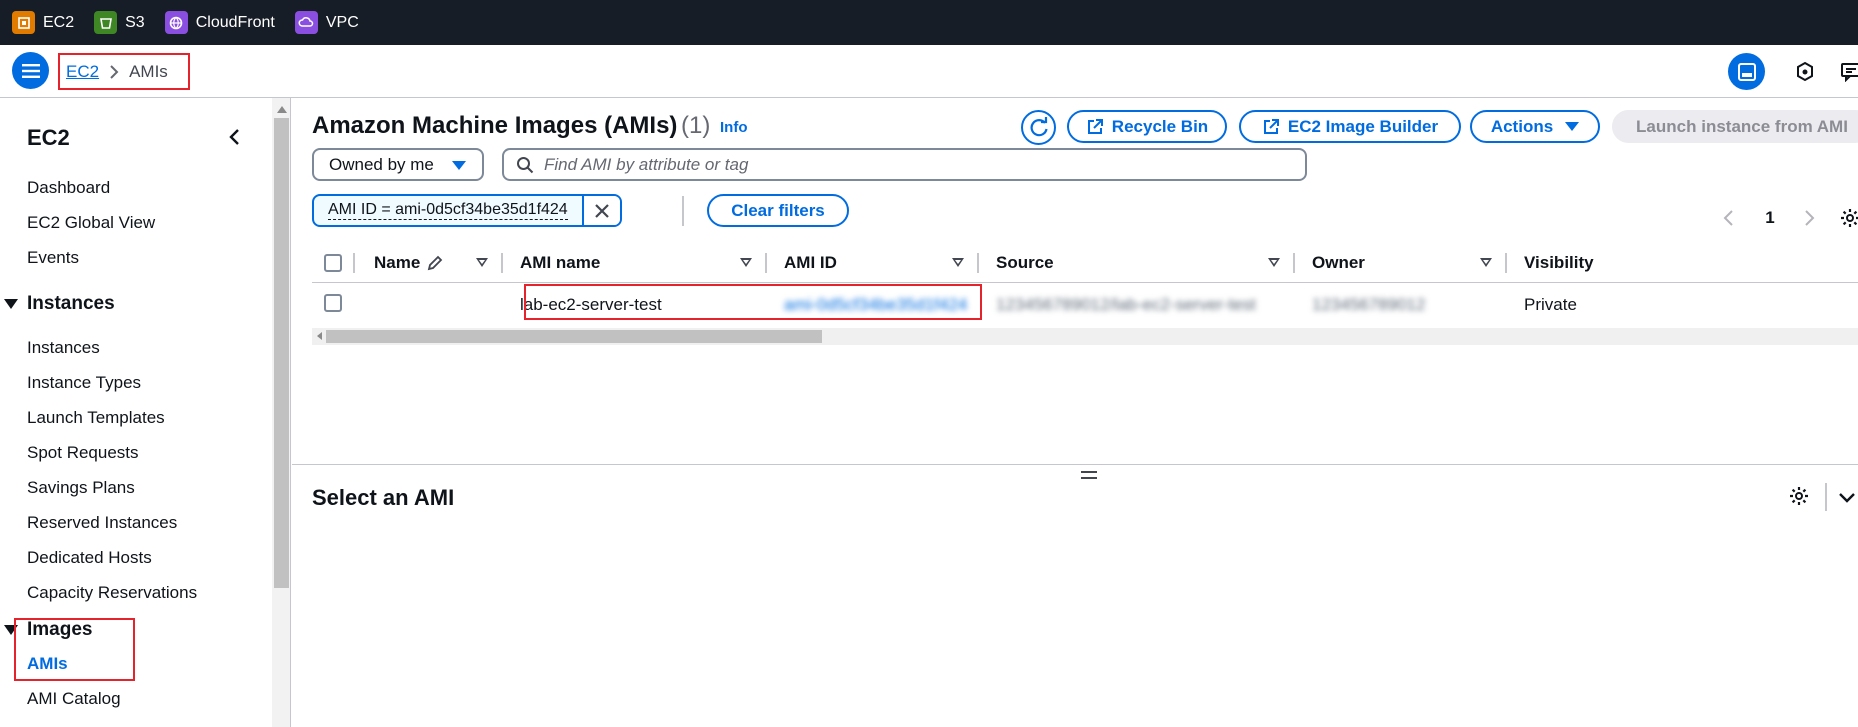 This screenshot has width=1858, height=727. I want to click on search-icon, so click(525, 164).